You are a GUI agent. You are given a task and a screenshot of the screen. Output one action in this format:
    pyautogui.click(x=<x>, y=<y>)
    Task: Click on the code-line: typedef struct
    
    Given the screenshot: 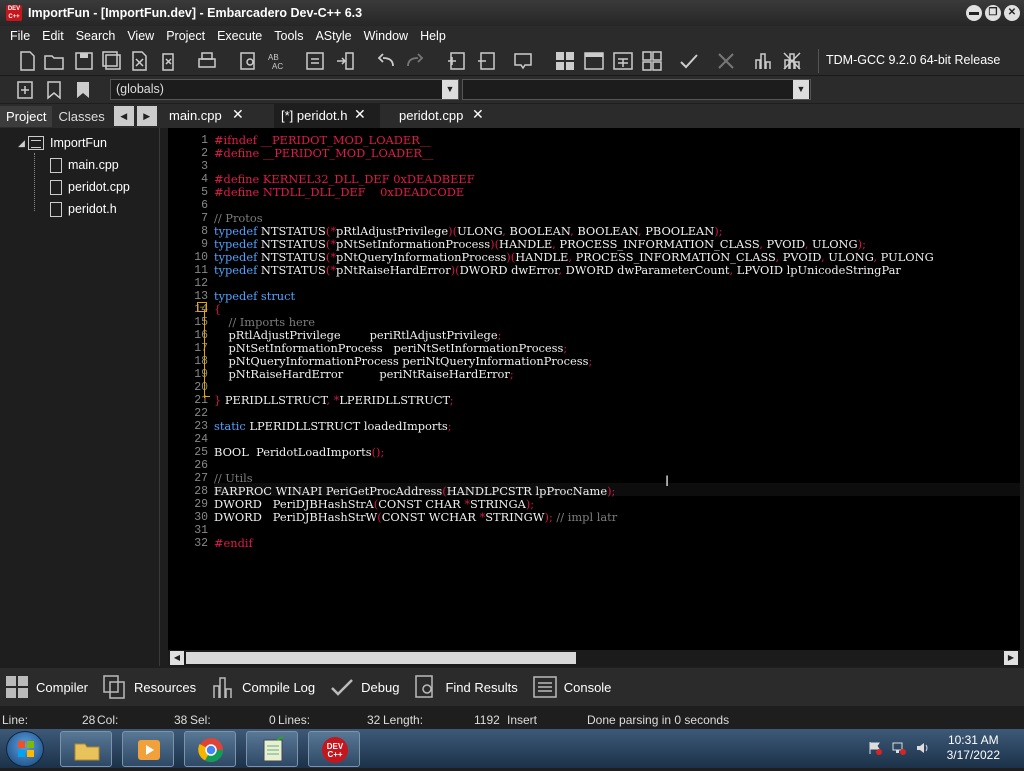 What is the action you would take?
    pyautogui.click(x=254, y=296)
    